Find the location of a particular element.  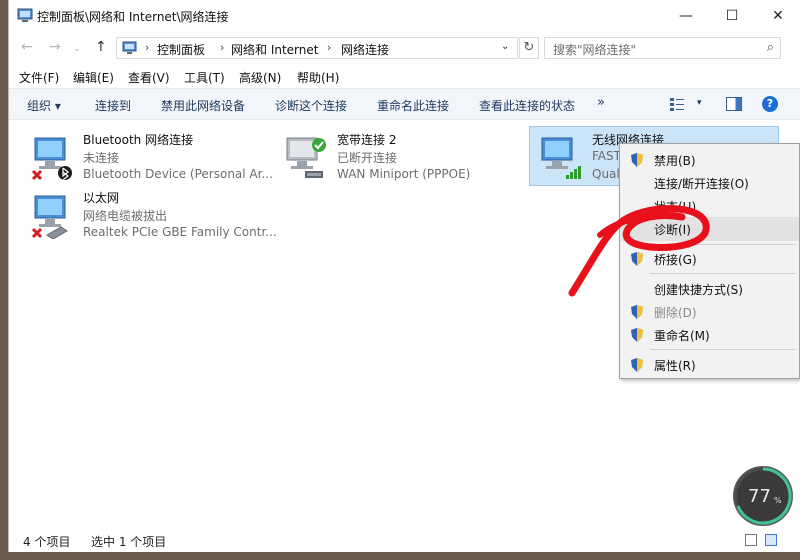

preview-pane-icon is located at coordinates (734, 104).